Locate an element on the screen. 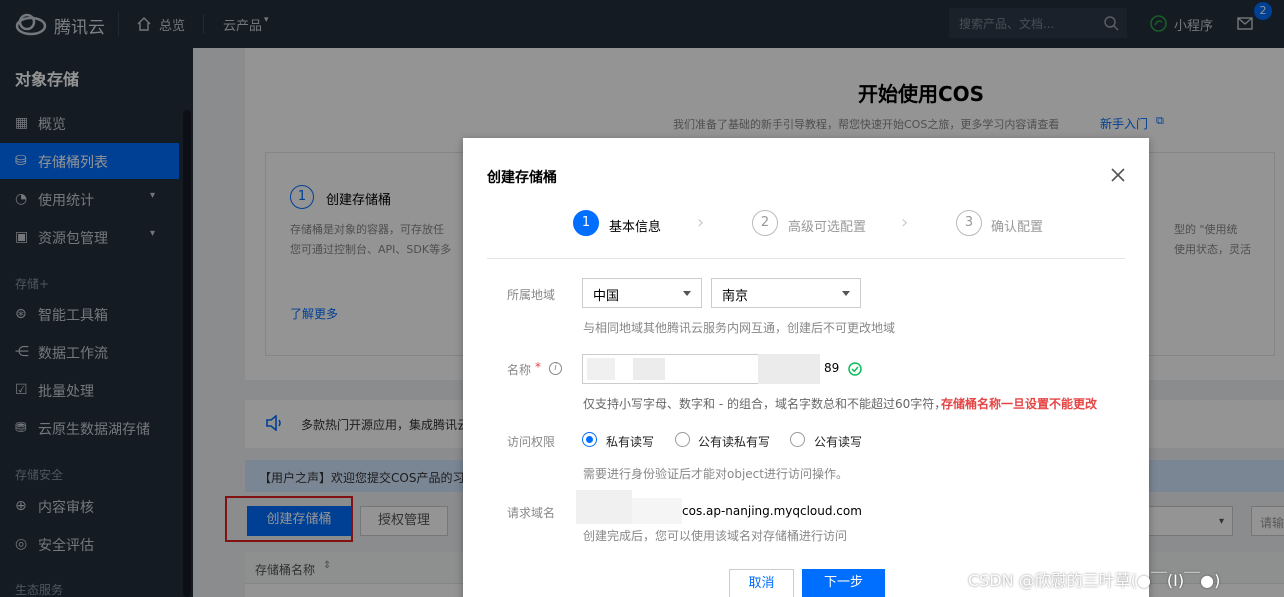 The image size is (1284, 597). region-hint: 与相同地域其他腾讯云服务内网互通，创建后不可更改地域 is located at coordinates (739, 328).